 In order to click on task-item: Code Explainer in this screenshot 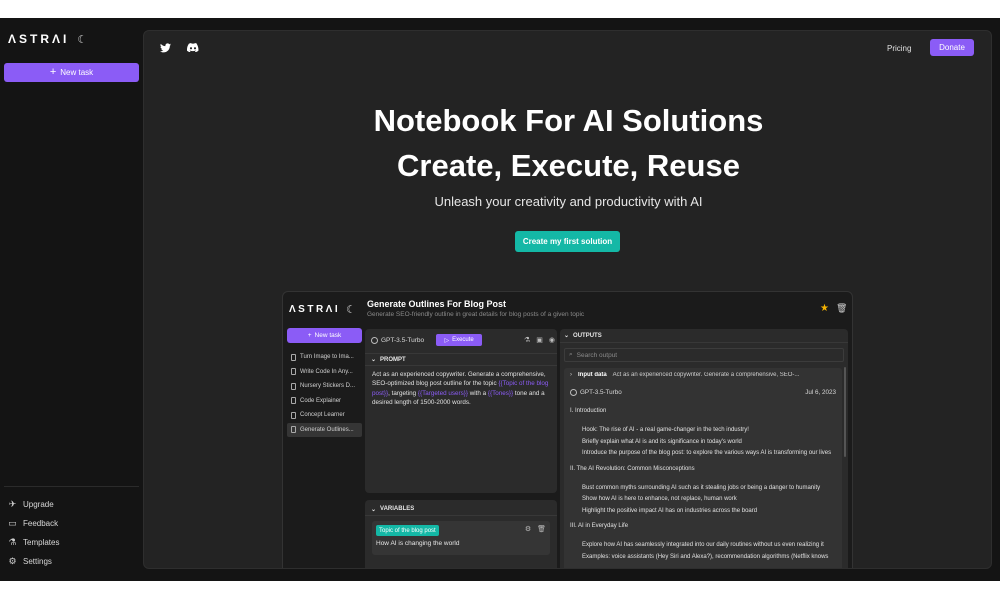, I will do `click(324, 401)`.